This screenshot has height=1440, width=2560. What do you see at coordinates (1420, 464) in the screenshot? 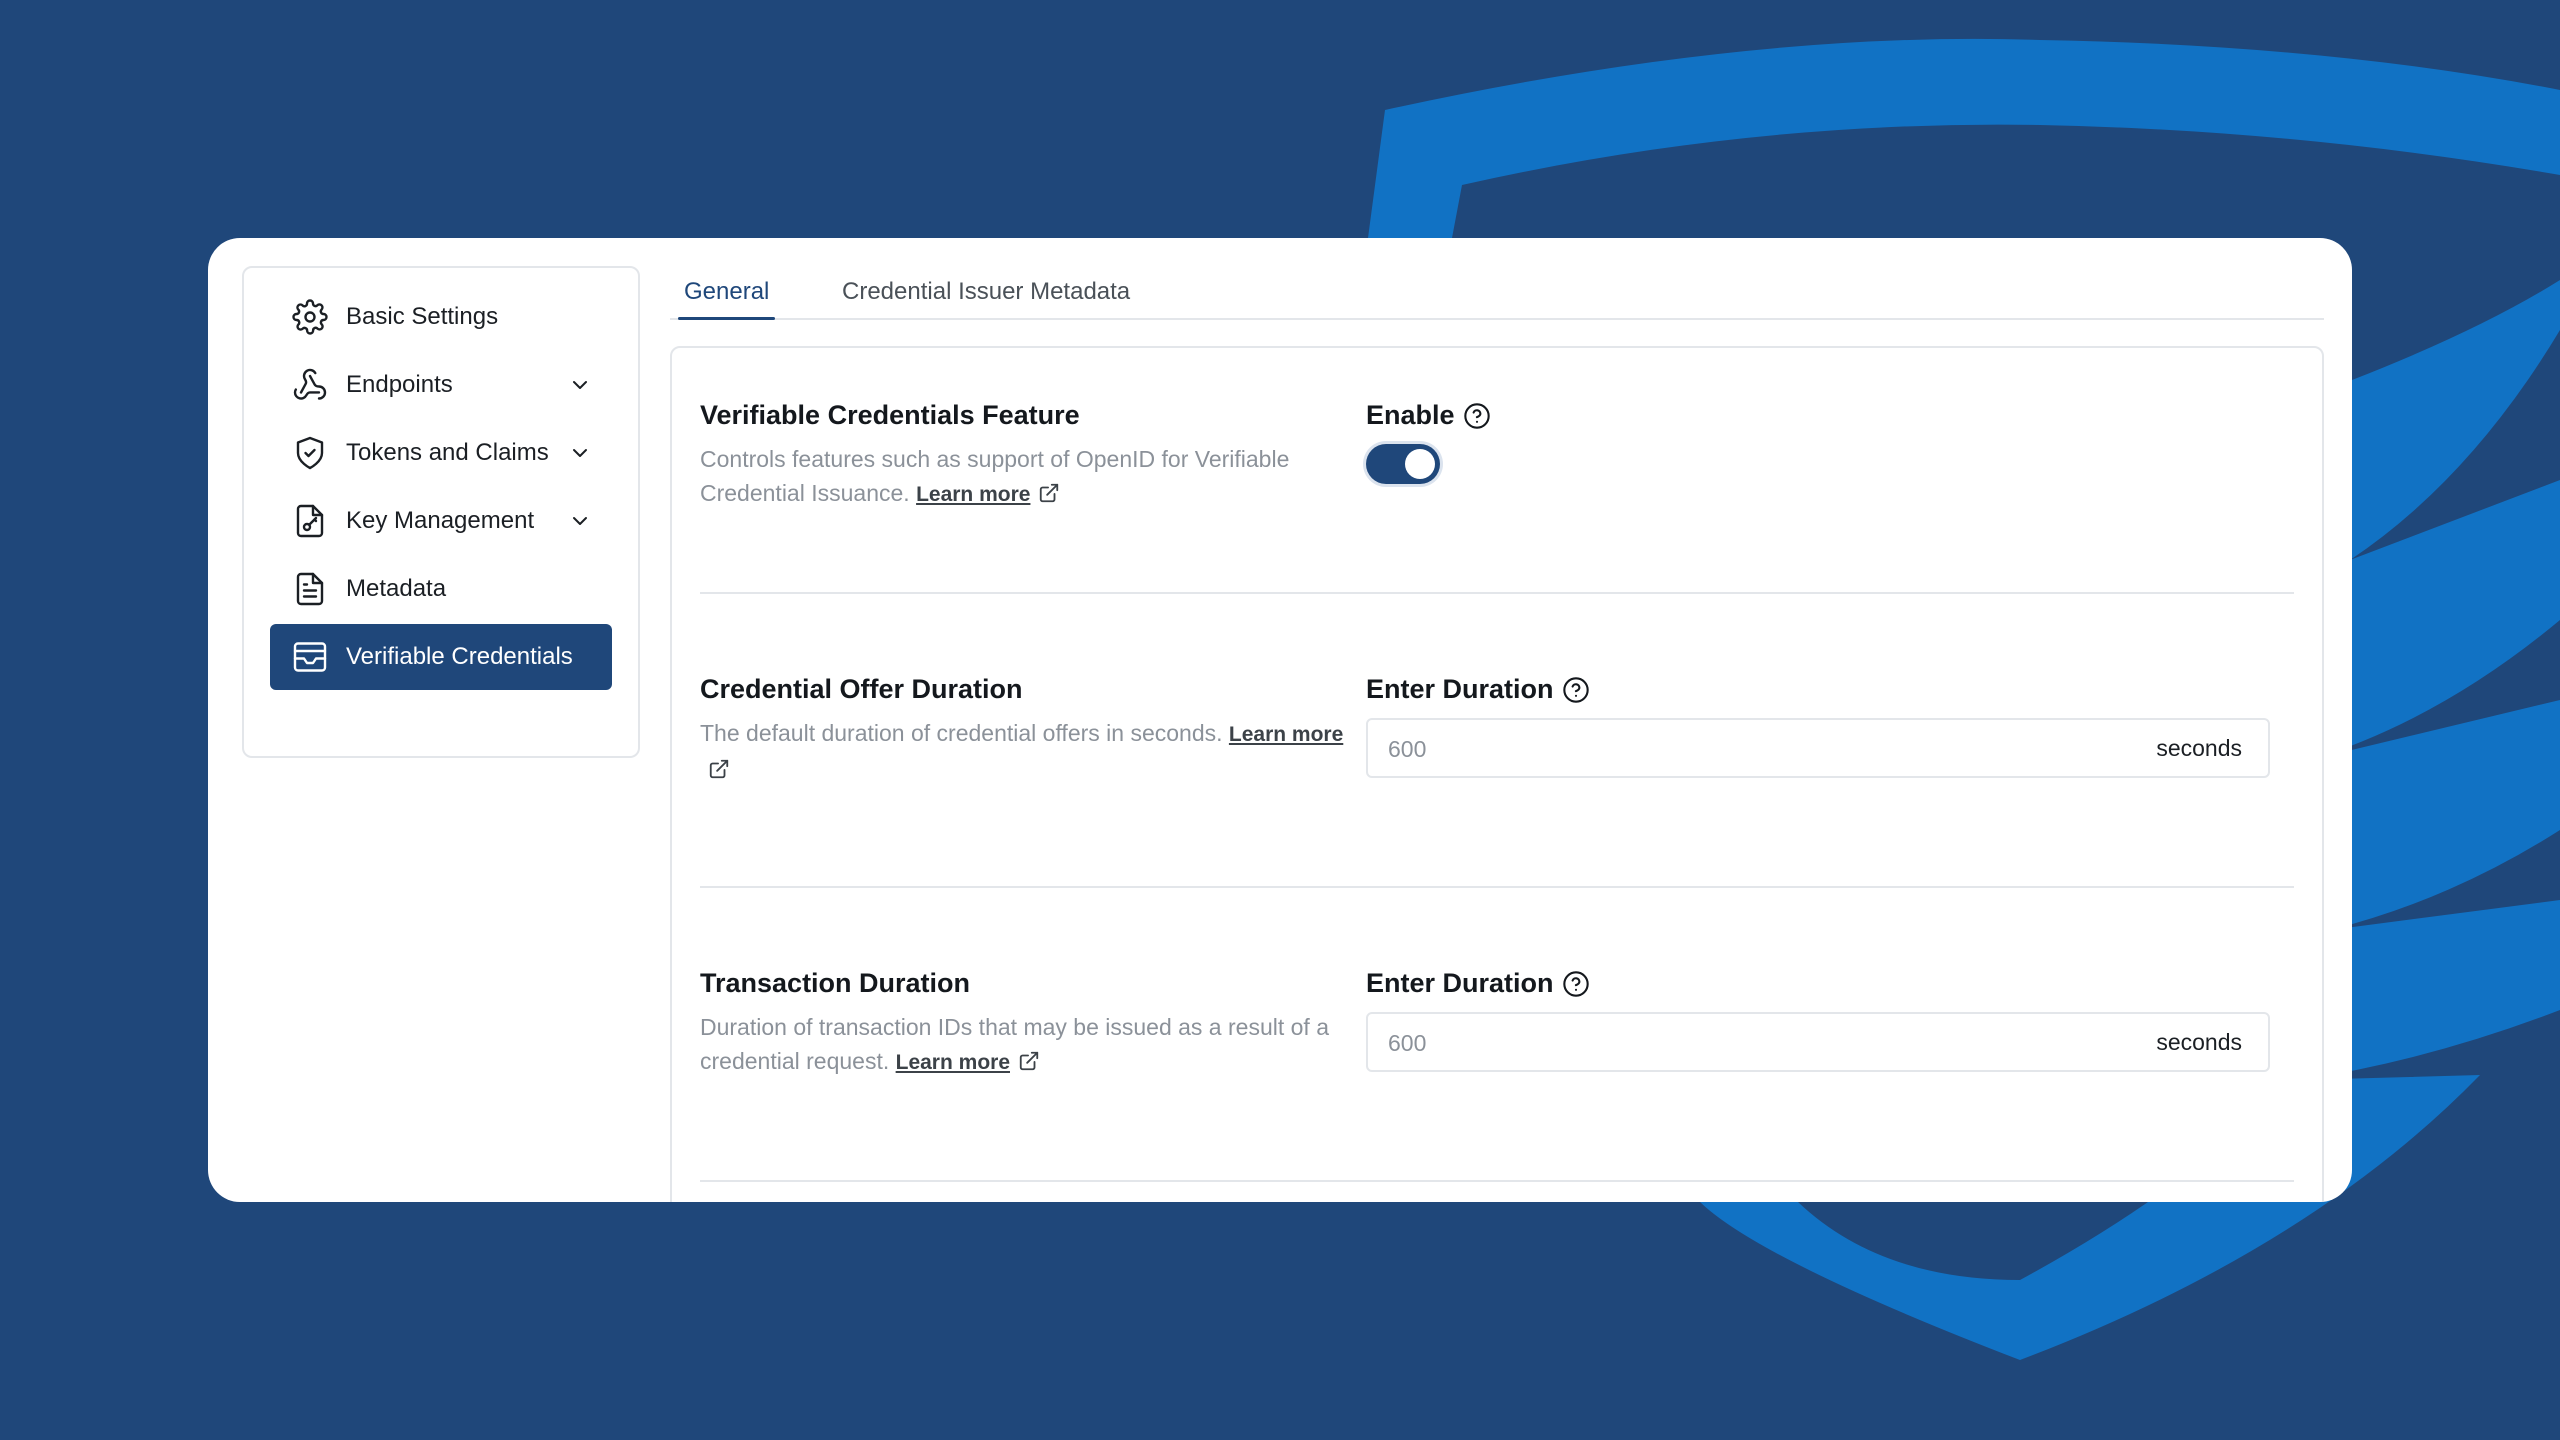
I see `toggle-knob` at bounding box center [1420, 464].